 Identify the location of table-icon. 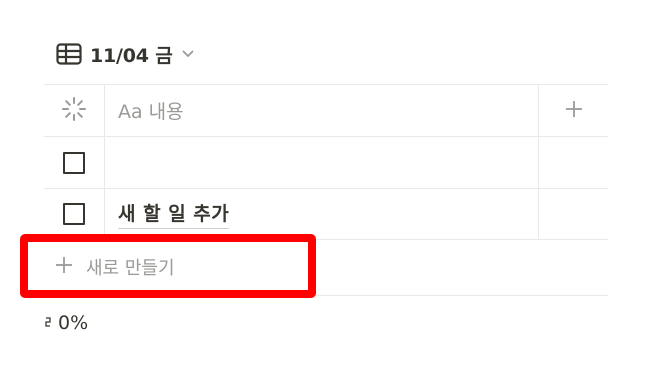
(69, 54).